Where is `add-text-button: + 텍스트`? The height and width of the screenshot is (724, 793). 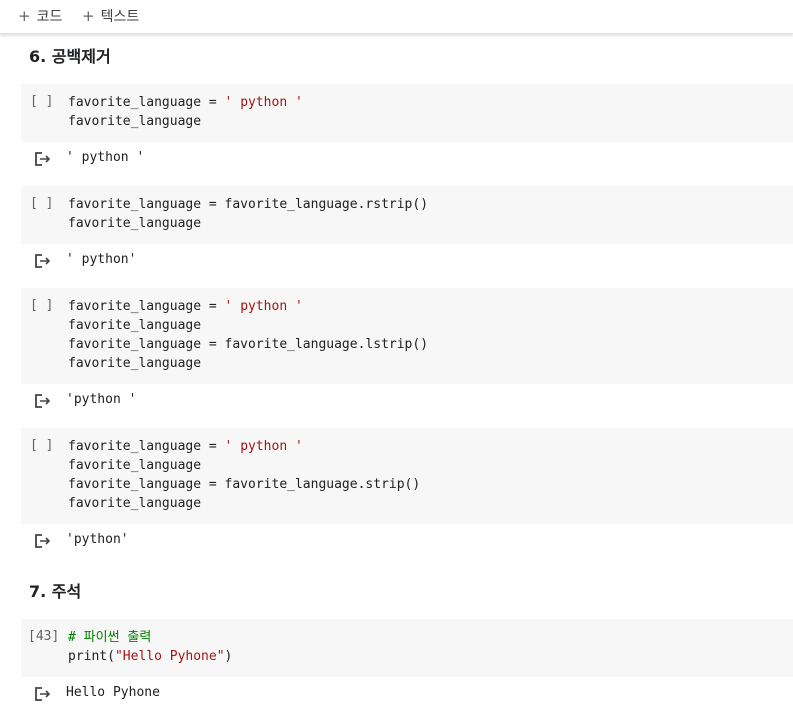
add-text-button: + 텍스트 is located at coordinates (110, 16).